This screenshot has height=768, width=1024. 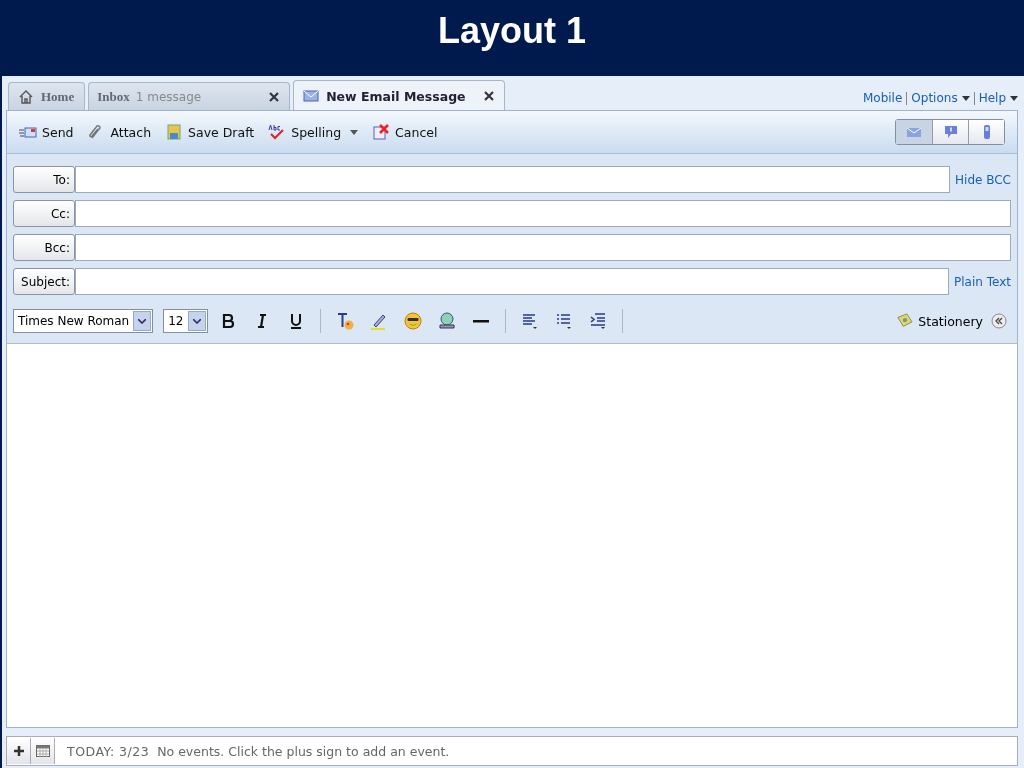 What do you see at coordinates (303, 751) in the screenshot?
I see `events-message: No events. Click the plus sign to add an event.` at bounding box center [303, 751].